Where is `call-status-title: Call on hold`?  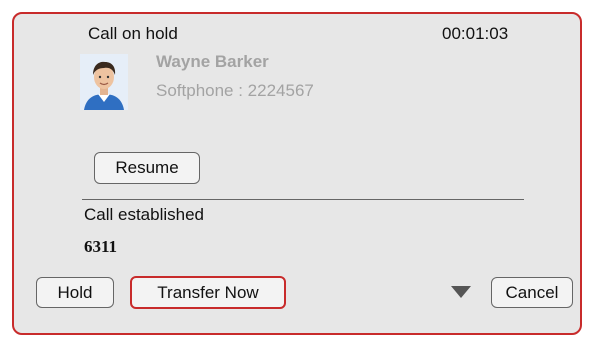
call-status-title: Call on hold is located at coordinates (133, 33).